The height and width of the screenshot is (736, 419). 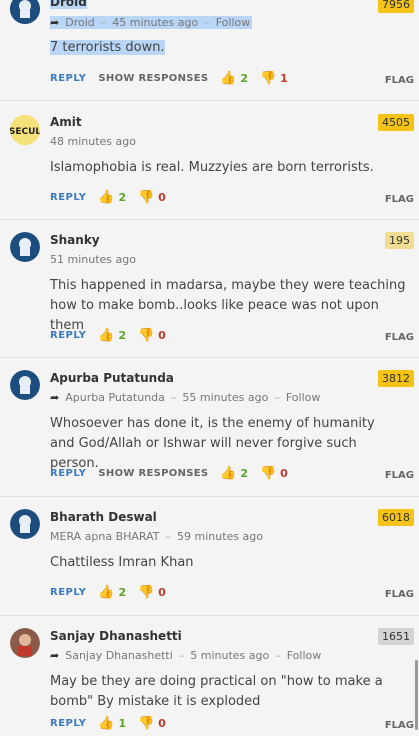 What do you see at coordinates (396, 378) in the screenshot?
I see `user-score-badge: 3812` at bounding box center [396, 378].